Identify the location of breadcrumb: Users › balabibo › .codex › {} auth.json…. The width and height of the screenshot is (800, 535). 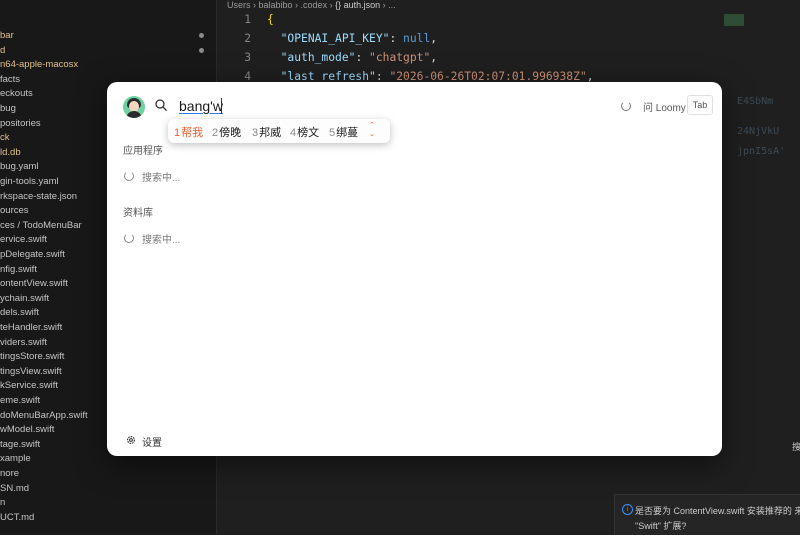
(311, 5).